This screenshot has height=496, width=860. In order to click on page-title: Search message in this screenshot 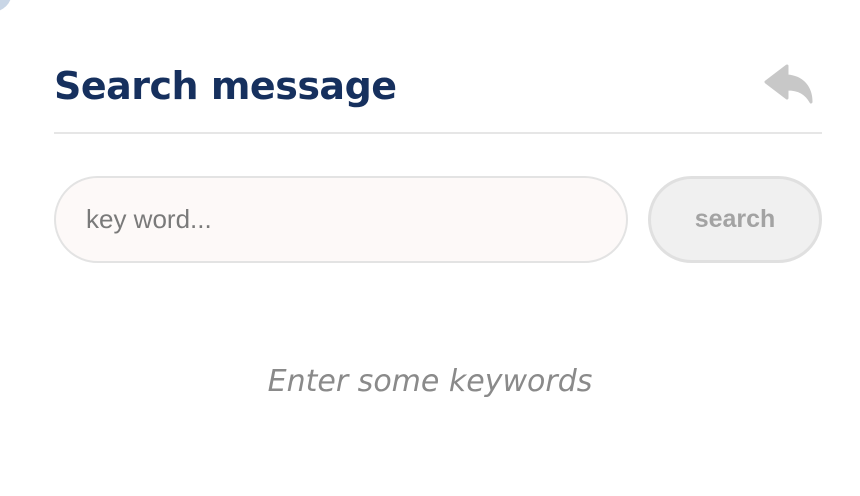, I will do `click(225, 86)`.